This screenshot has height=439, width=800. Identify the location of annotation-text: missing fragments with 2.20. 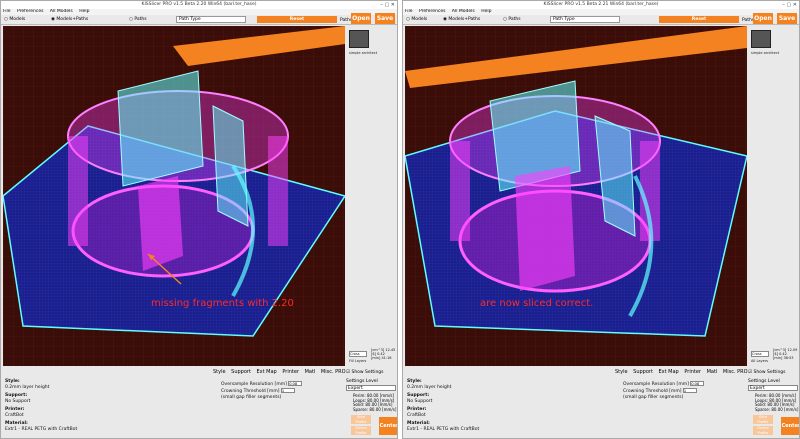
(222, 303).